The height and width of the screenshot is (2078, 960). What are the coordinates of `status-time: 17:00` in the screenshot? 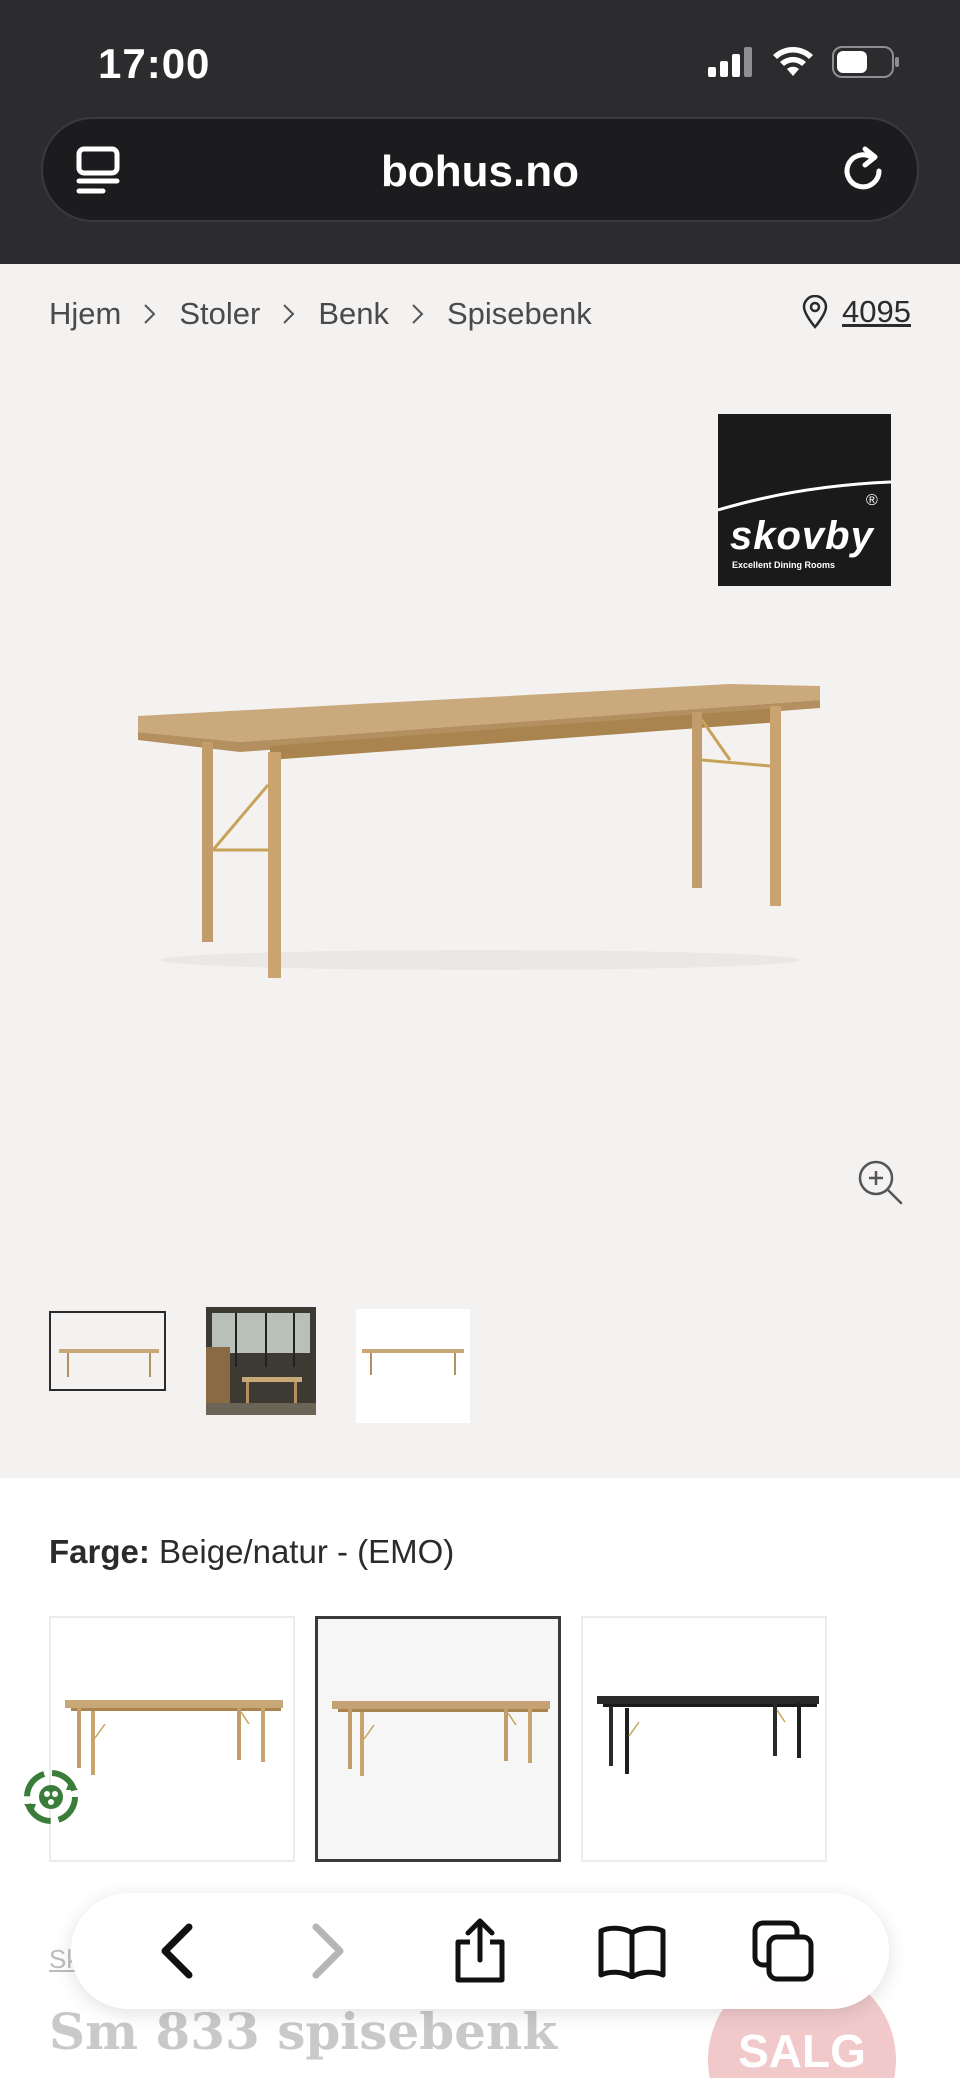 It's located at (154, 63).